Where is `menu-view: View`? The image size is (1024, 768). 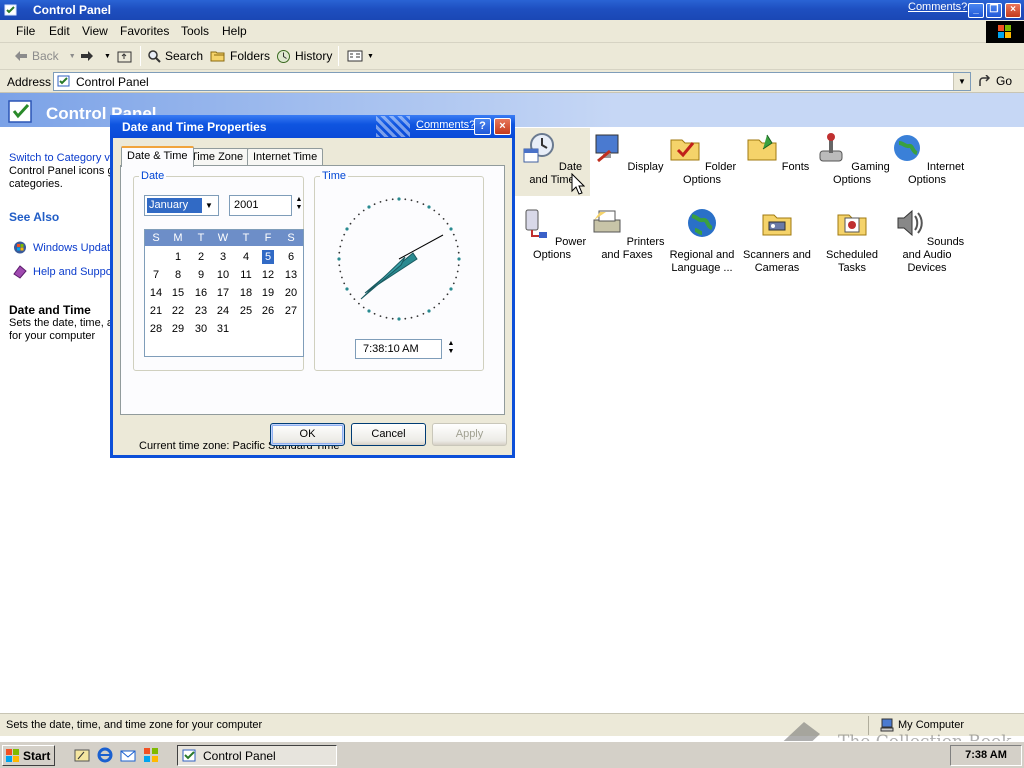 menu-view: View is located at coordinates (95, 31).